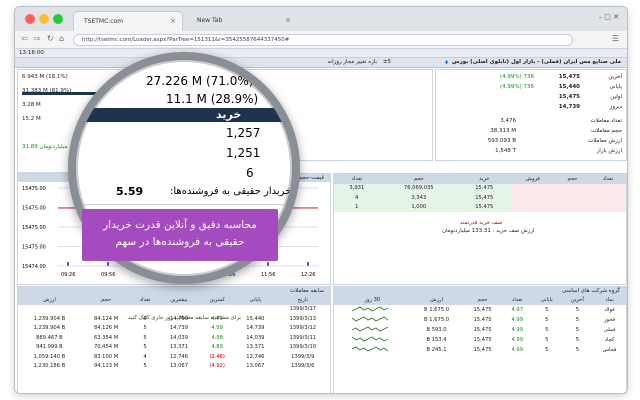 This screenshot has height=400, width=640. Describe the element at coordinates (480, 330) in the screenshot. I see `table-row: فملی 5 5 4.99 15,475 593.0 B` at that location.